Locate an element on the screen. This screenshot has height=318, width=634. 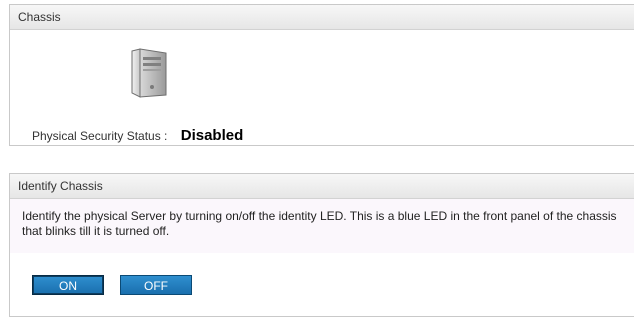
physical-security-row: Physical Security Status : Disabled is located at coordinates (137, 135).